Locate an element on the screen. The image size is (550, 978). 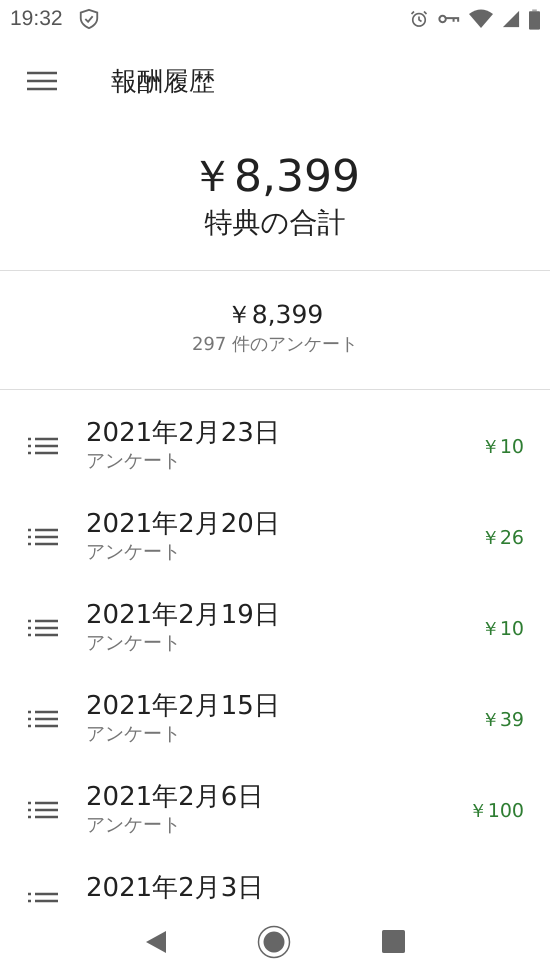
total-amount: ￥8,399 is located at coordinates (275, 177).